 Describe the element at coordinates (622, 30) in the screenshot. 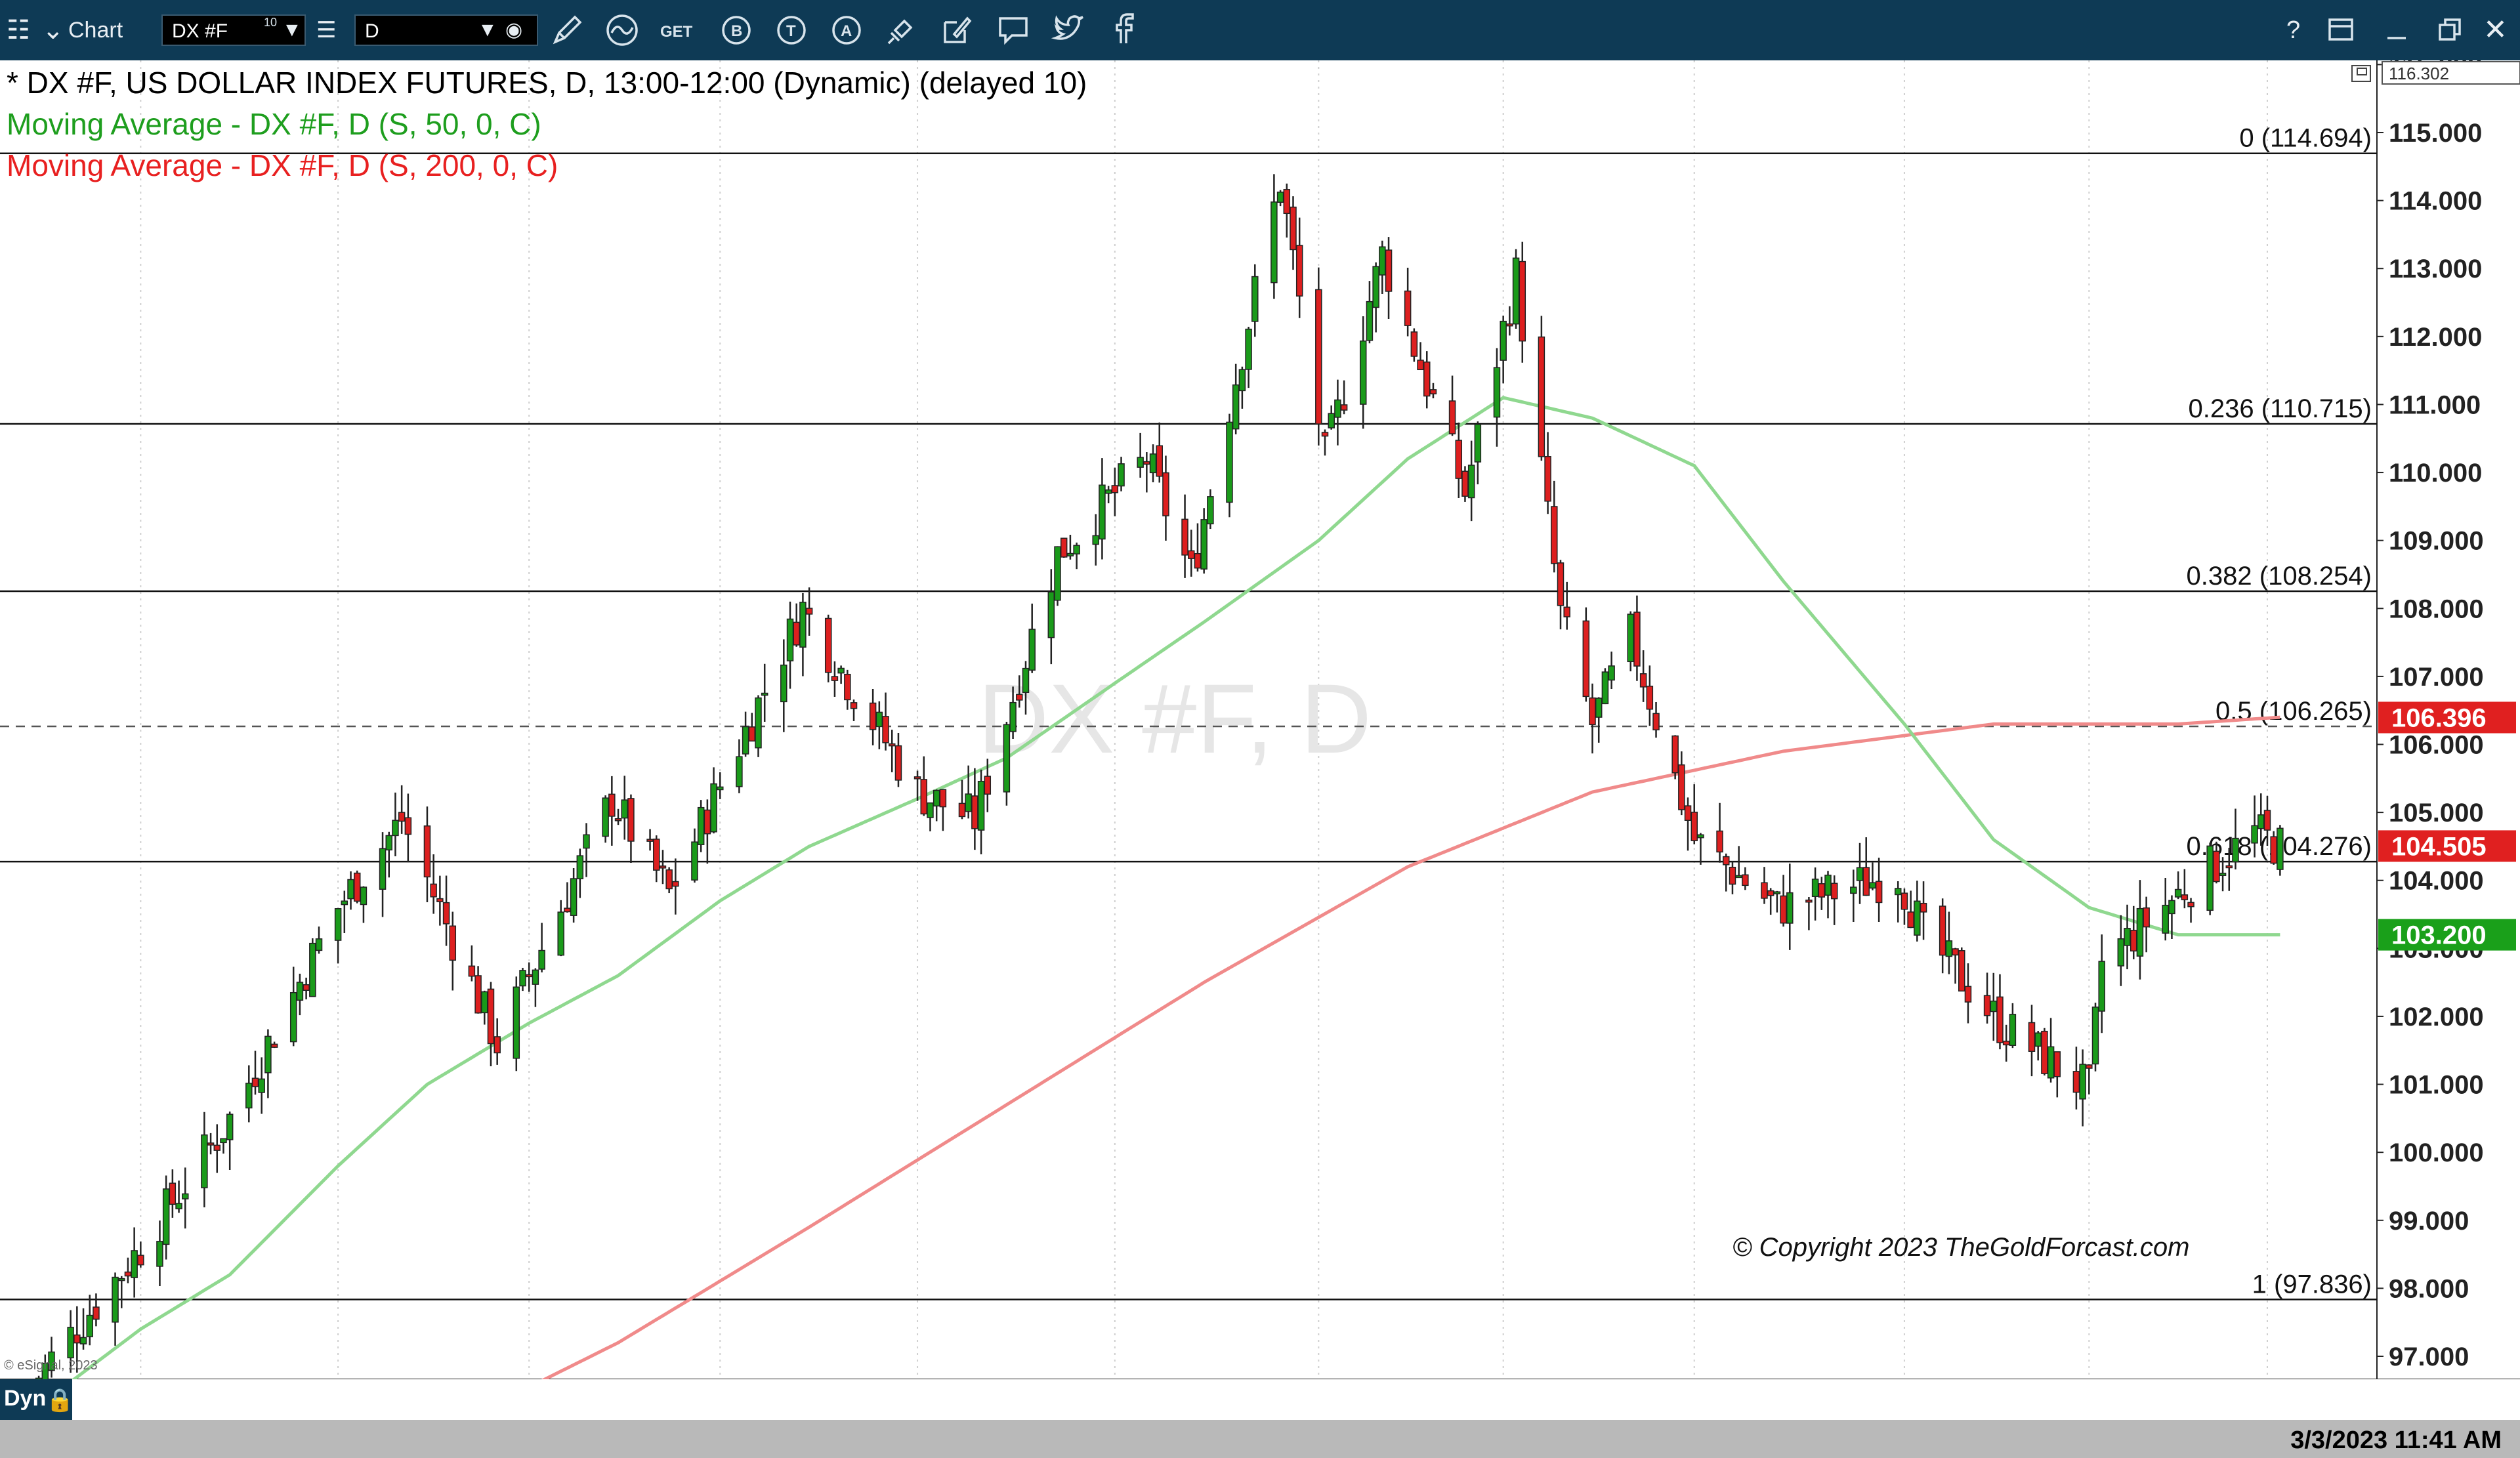

I see `study-wave-icon` at that location.